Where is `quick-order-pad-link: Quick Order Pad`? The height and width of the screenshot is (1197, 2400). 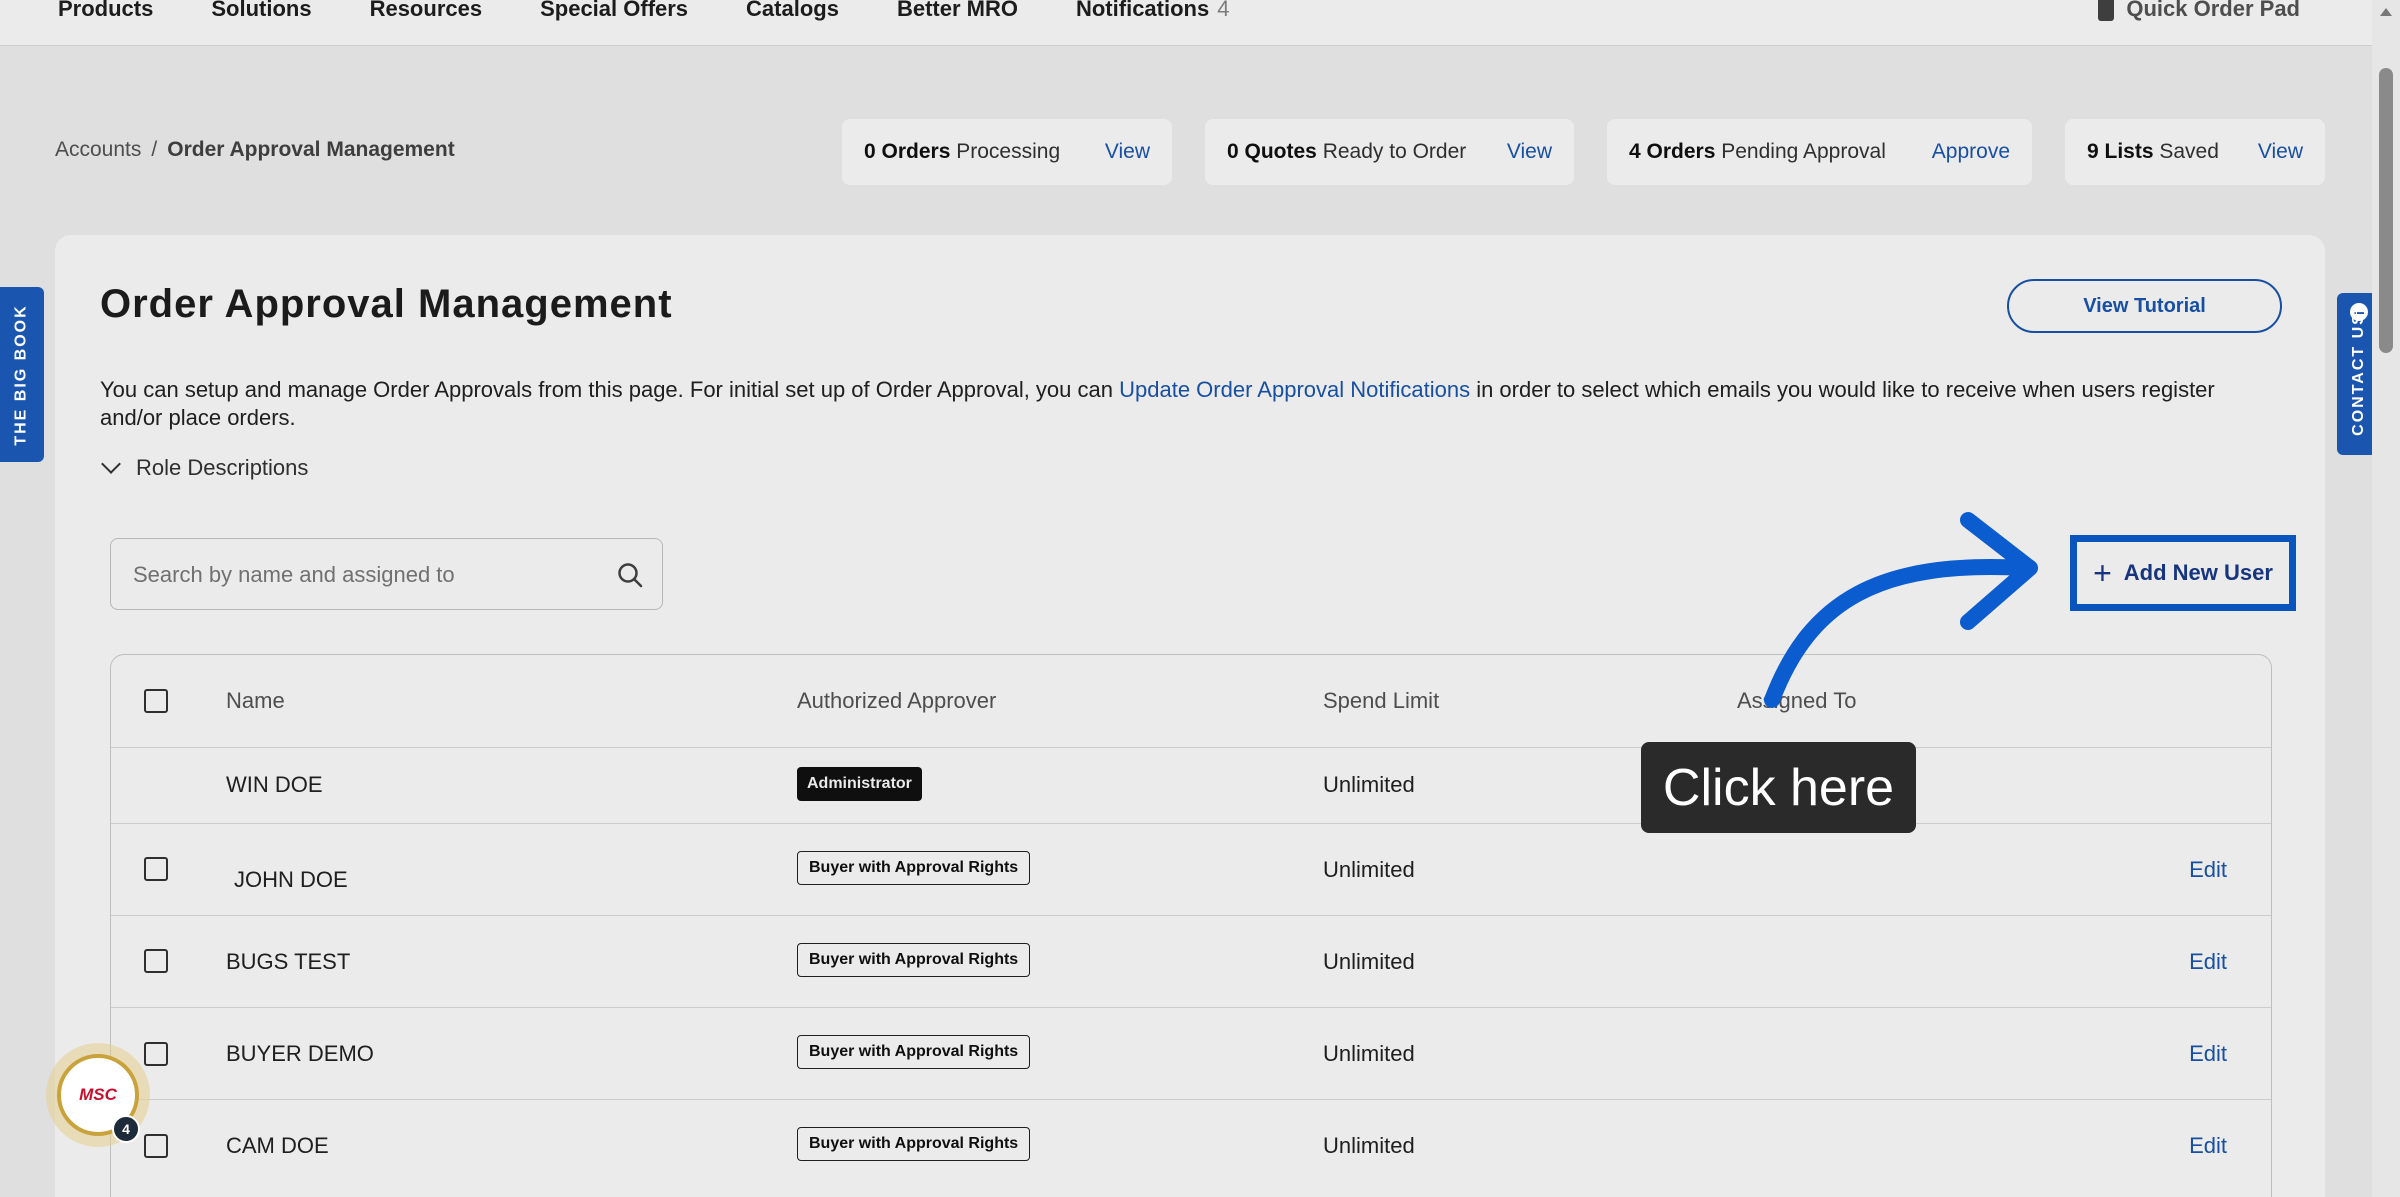
quick-order-pad-link: Quick Order Pad is located at coordinates (2199, 11).